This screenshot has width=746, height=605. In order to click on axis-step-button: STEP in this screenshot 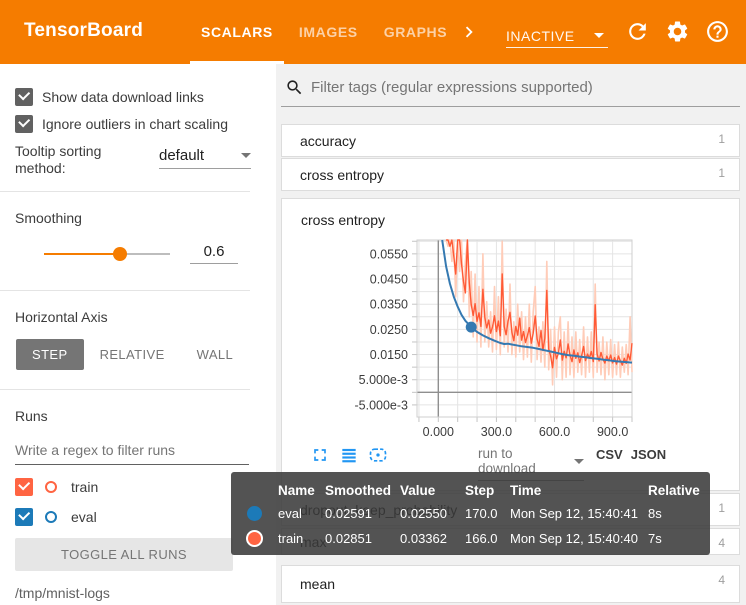, I will do `click(50, 354)`.